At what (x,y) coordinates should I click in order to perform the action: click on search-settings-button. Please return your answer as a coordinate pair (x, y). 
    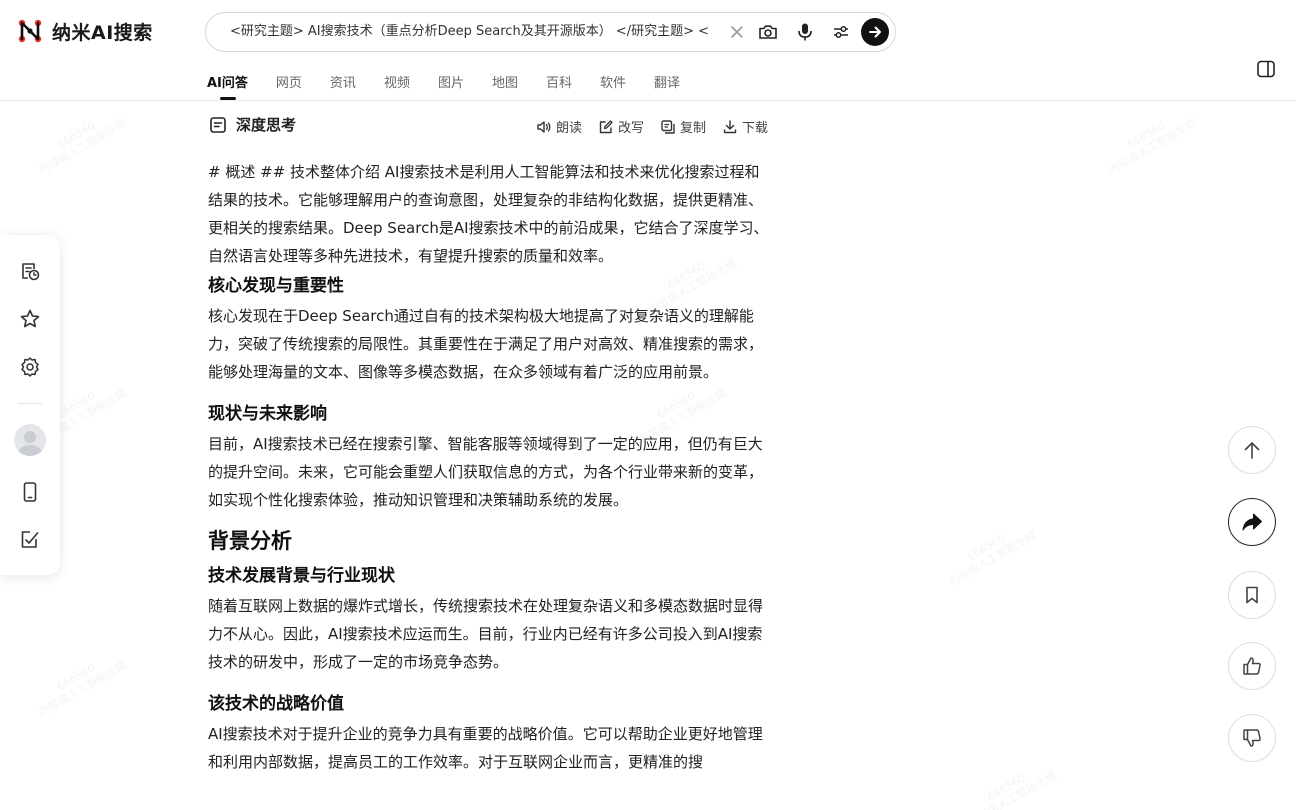
    Looking at the image, I should click on (841, 32).